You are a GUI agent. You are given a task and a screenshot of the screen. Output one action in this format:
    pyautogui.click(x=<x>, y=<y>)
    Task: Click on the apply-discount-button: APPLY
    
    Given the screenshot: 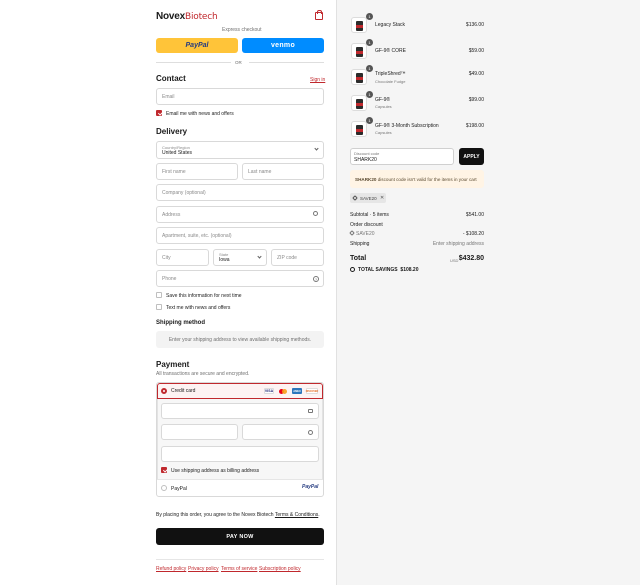 What is the action you would take?
    pyautogui.click(x=471, y=156)
    